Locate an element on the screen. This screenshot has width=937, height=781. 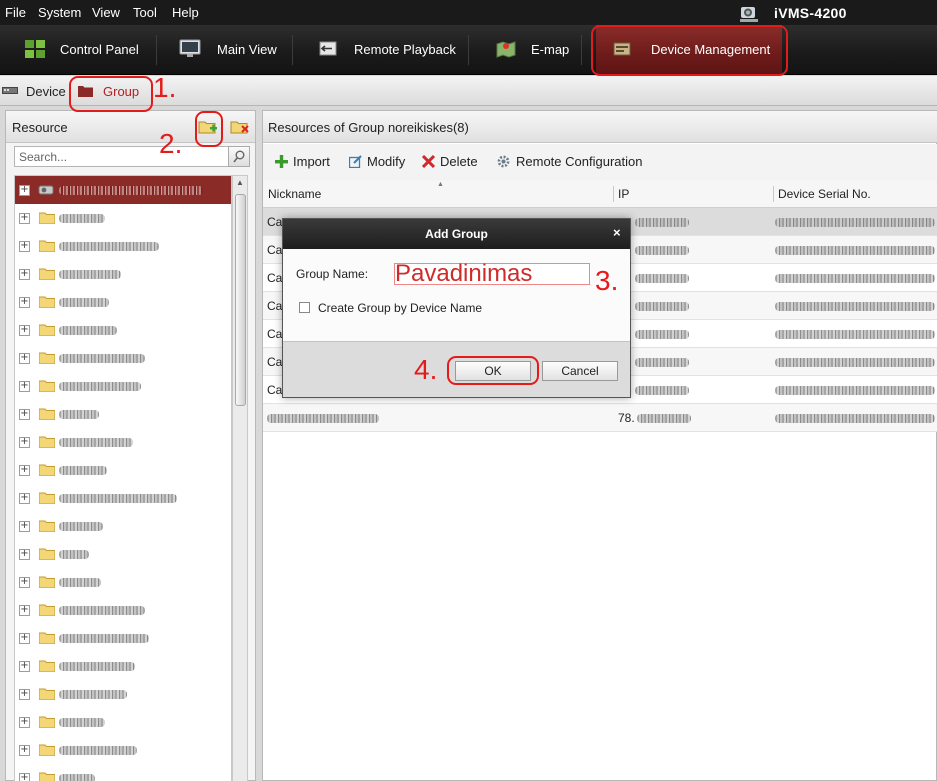
resource-search-input is located at coordinates (122, 156).